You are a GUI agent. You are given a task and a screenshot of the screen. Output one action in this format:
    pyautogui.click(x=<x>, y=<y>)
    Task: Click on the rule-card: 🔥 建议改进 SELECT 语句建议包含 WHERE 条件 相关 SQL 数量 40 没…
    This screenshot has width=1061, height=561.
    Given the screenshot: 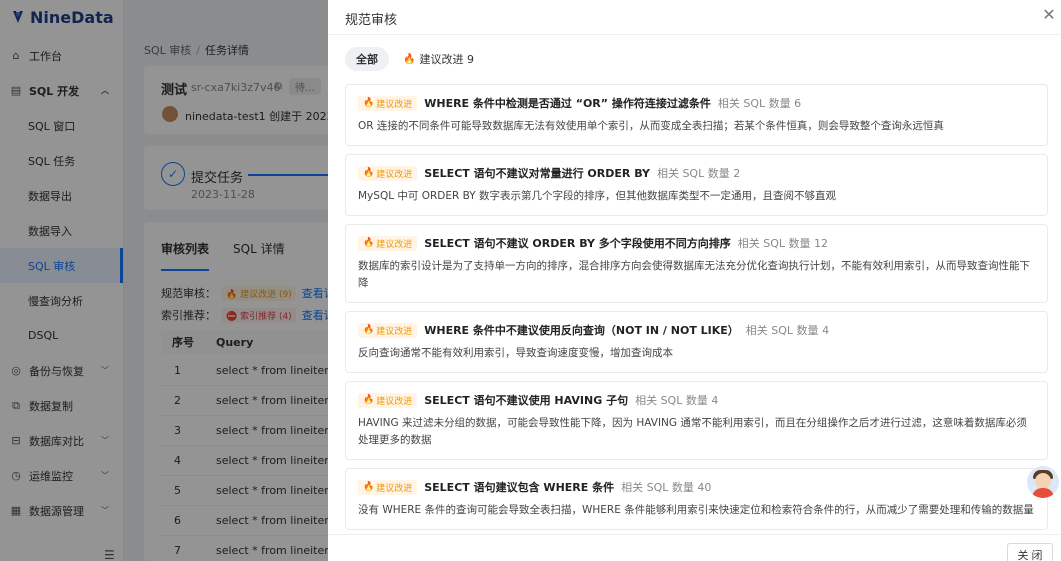 What is the action you would take?
    pyautogui.click(x=696, y=499)
    